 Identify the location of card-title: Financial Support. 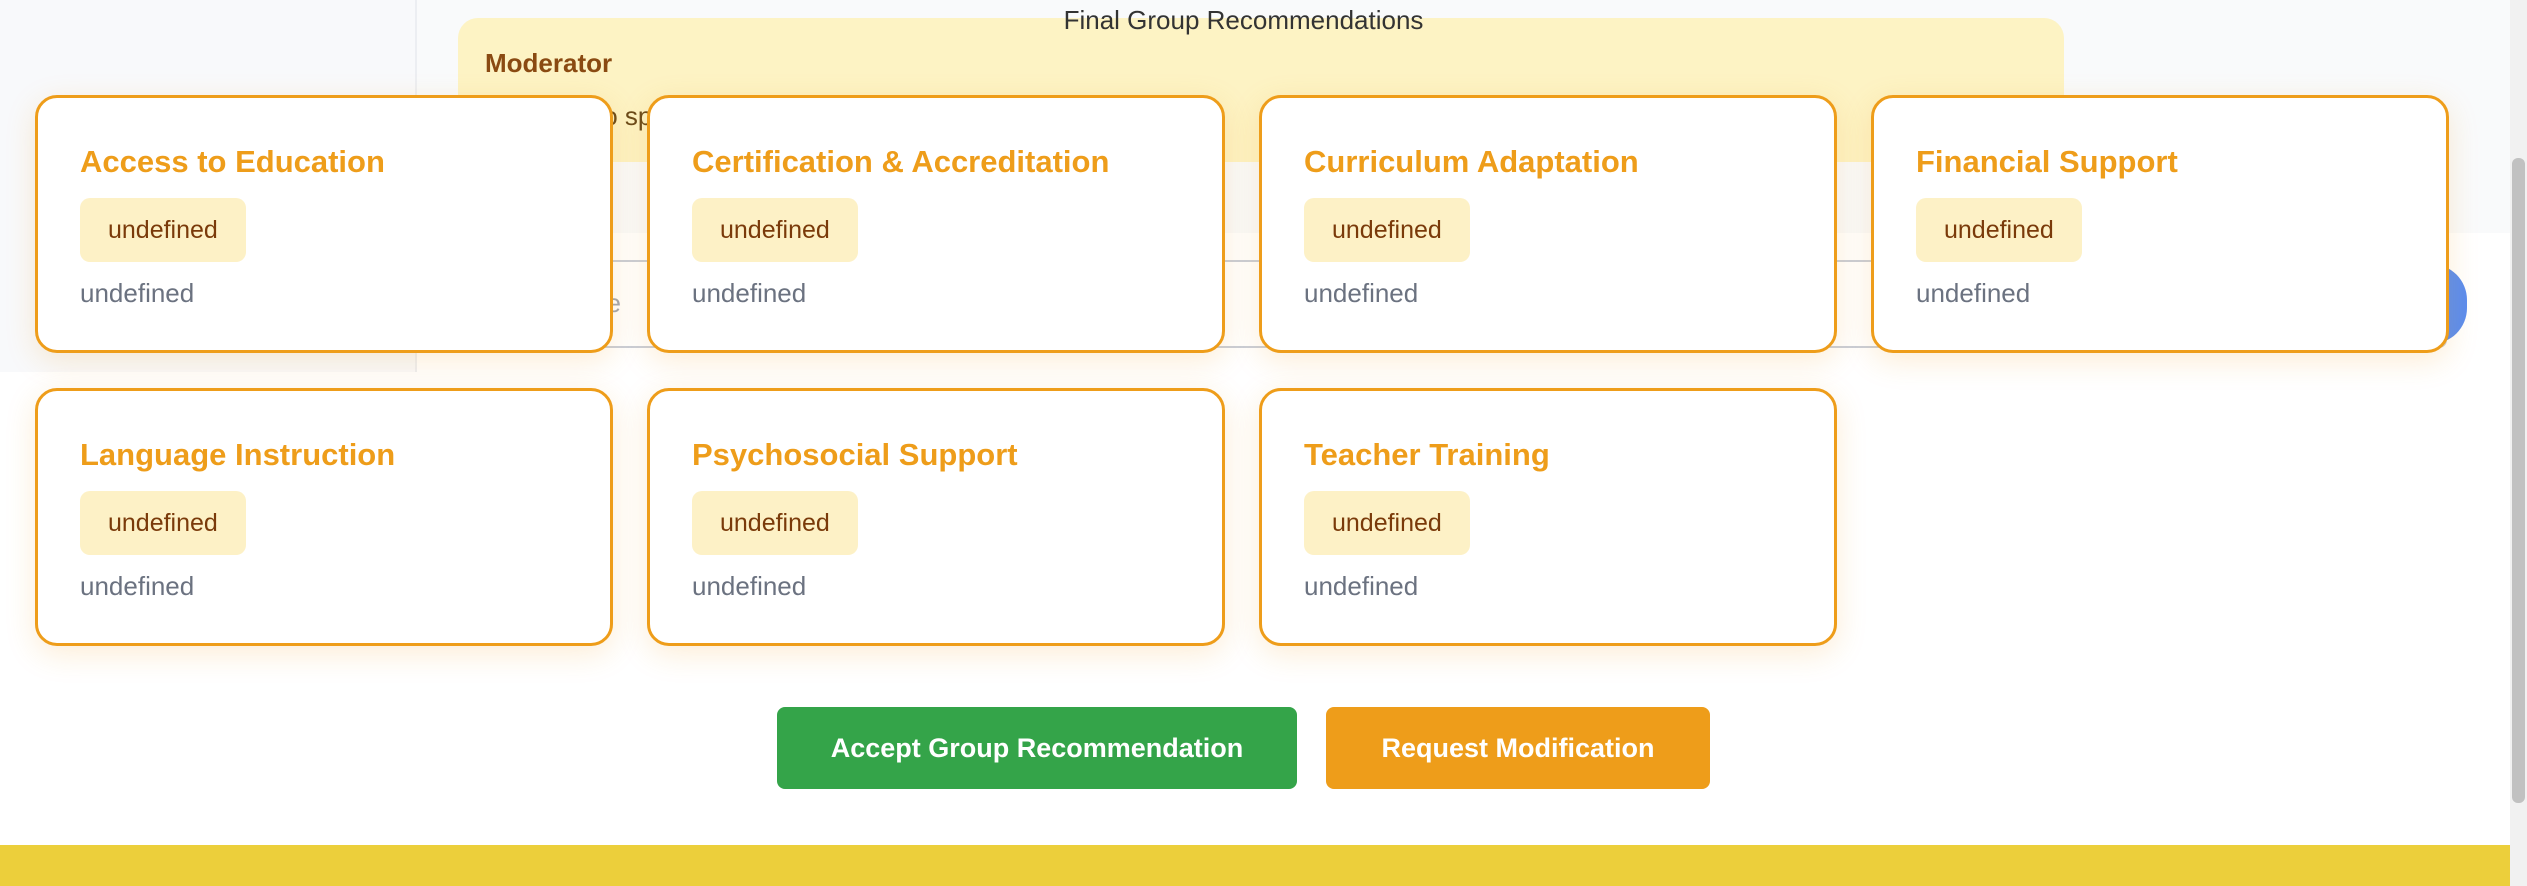
(2047, 161).